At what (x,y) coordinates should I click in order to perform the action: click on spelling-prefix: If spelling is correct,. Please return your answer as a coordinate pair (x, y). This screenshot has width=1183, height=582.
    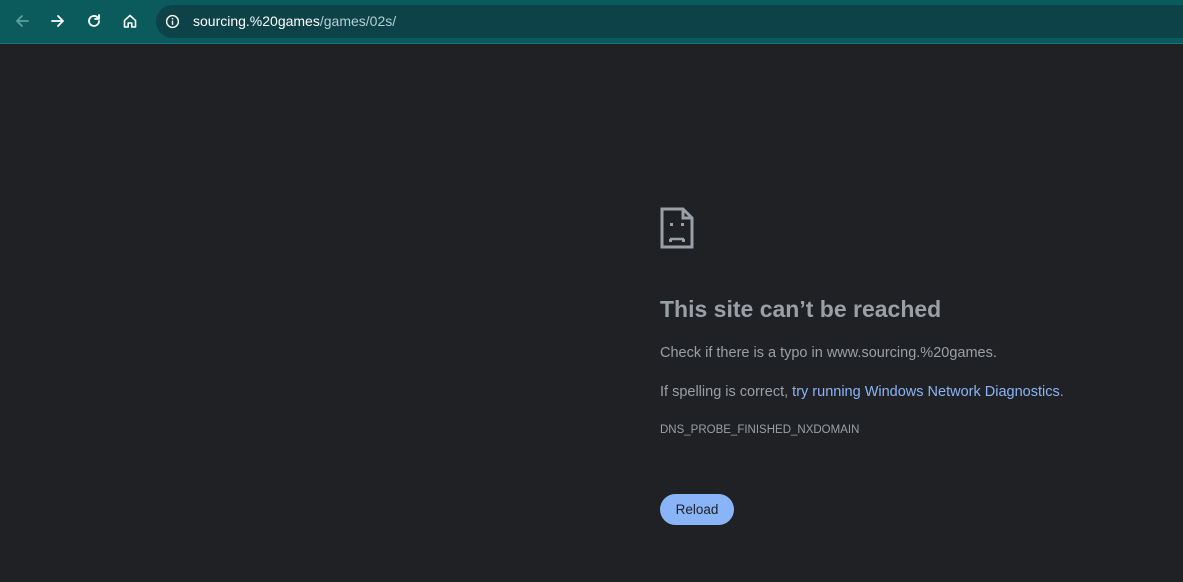
    Looking at the image, I should click on (726, 392).